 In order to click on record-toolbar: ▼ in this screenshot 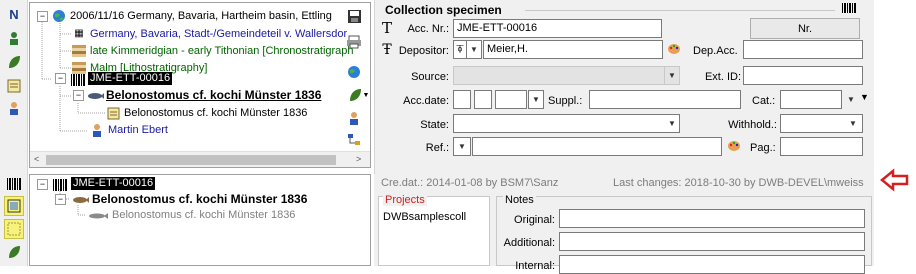, I will do `click(358, 87)`.